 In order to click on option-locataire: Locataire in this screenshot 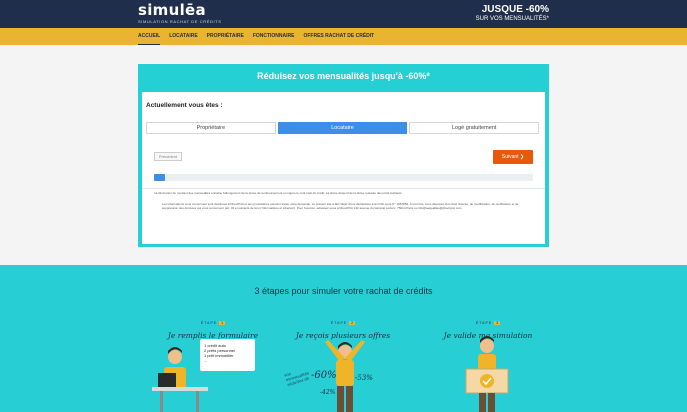, I will do `click(342, 128)`.